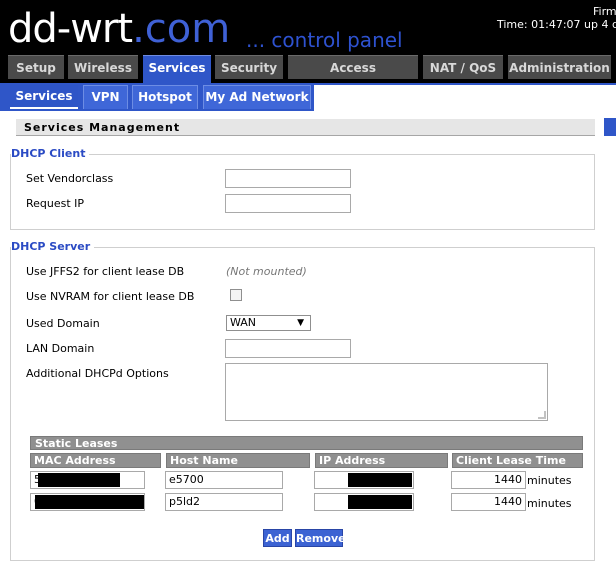 This screenshot has width=616, height=564. I want to click on time-uptime-info: Time: 01:47:07 up 4 day, so click(556, 24).